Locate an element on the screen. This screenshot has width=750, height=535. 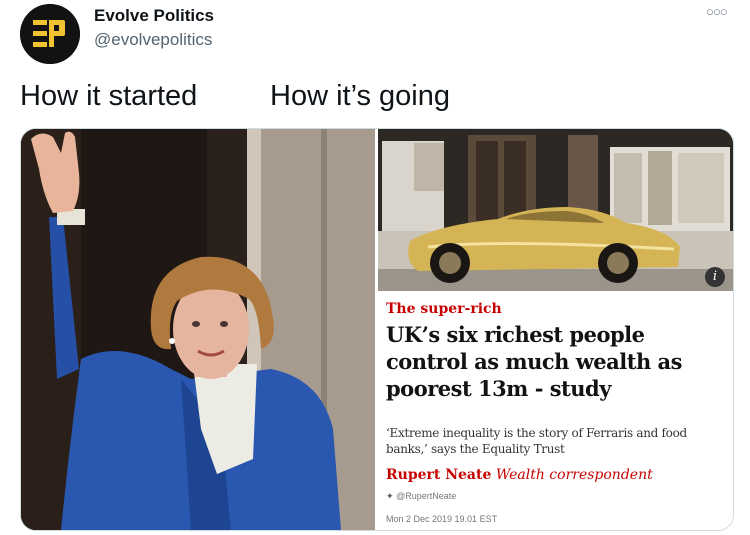
article-kicker: The super-rich is located at coordinates (444, 309).